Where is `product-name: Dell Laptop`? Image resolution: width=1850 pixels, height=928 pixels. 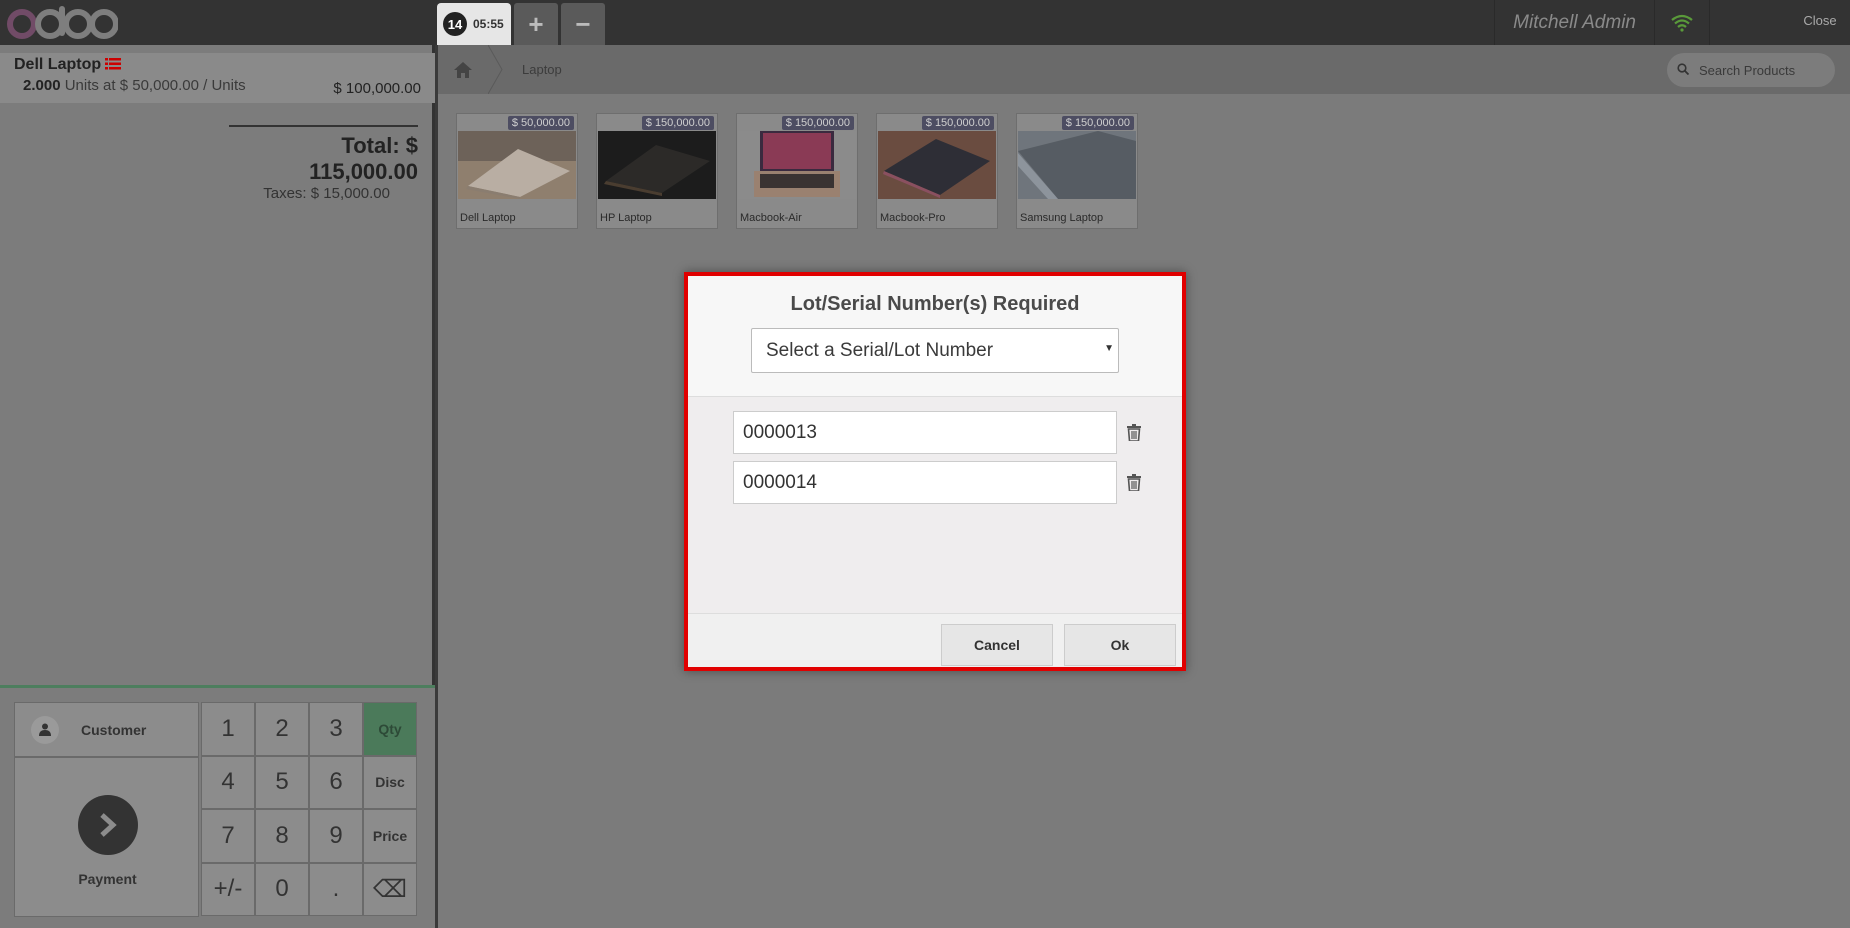 product-name: Dell Laptop is located at coordinates (488, 218).